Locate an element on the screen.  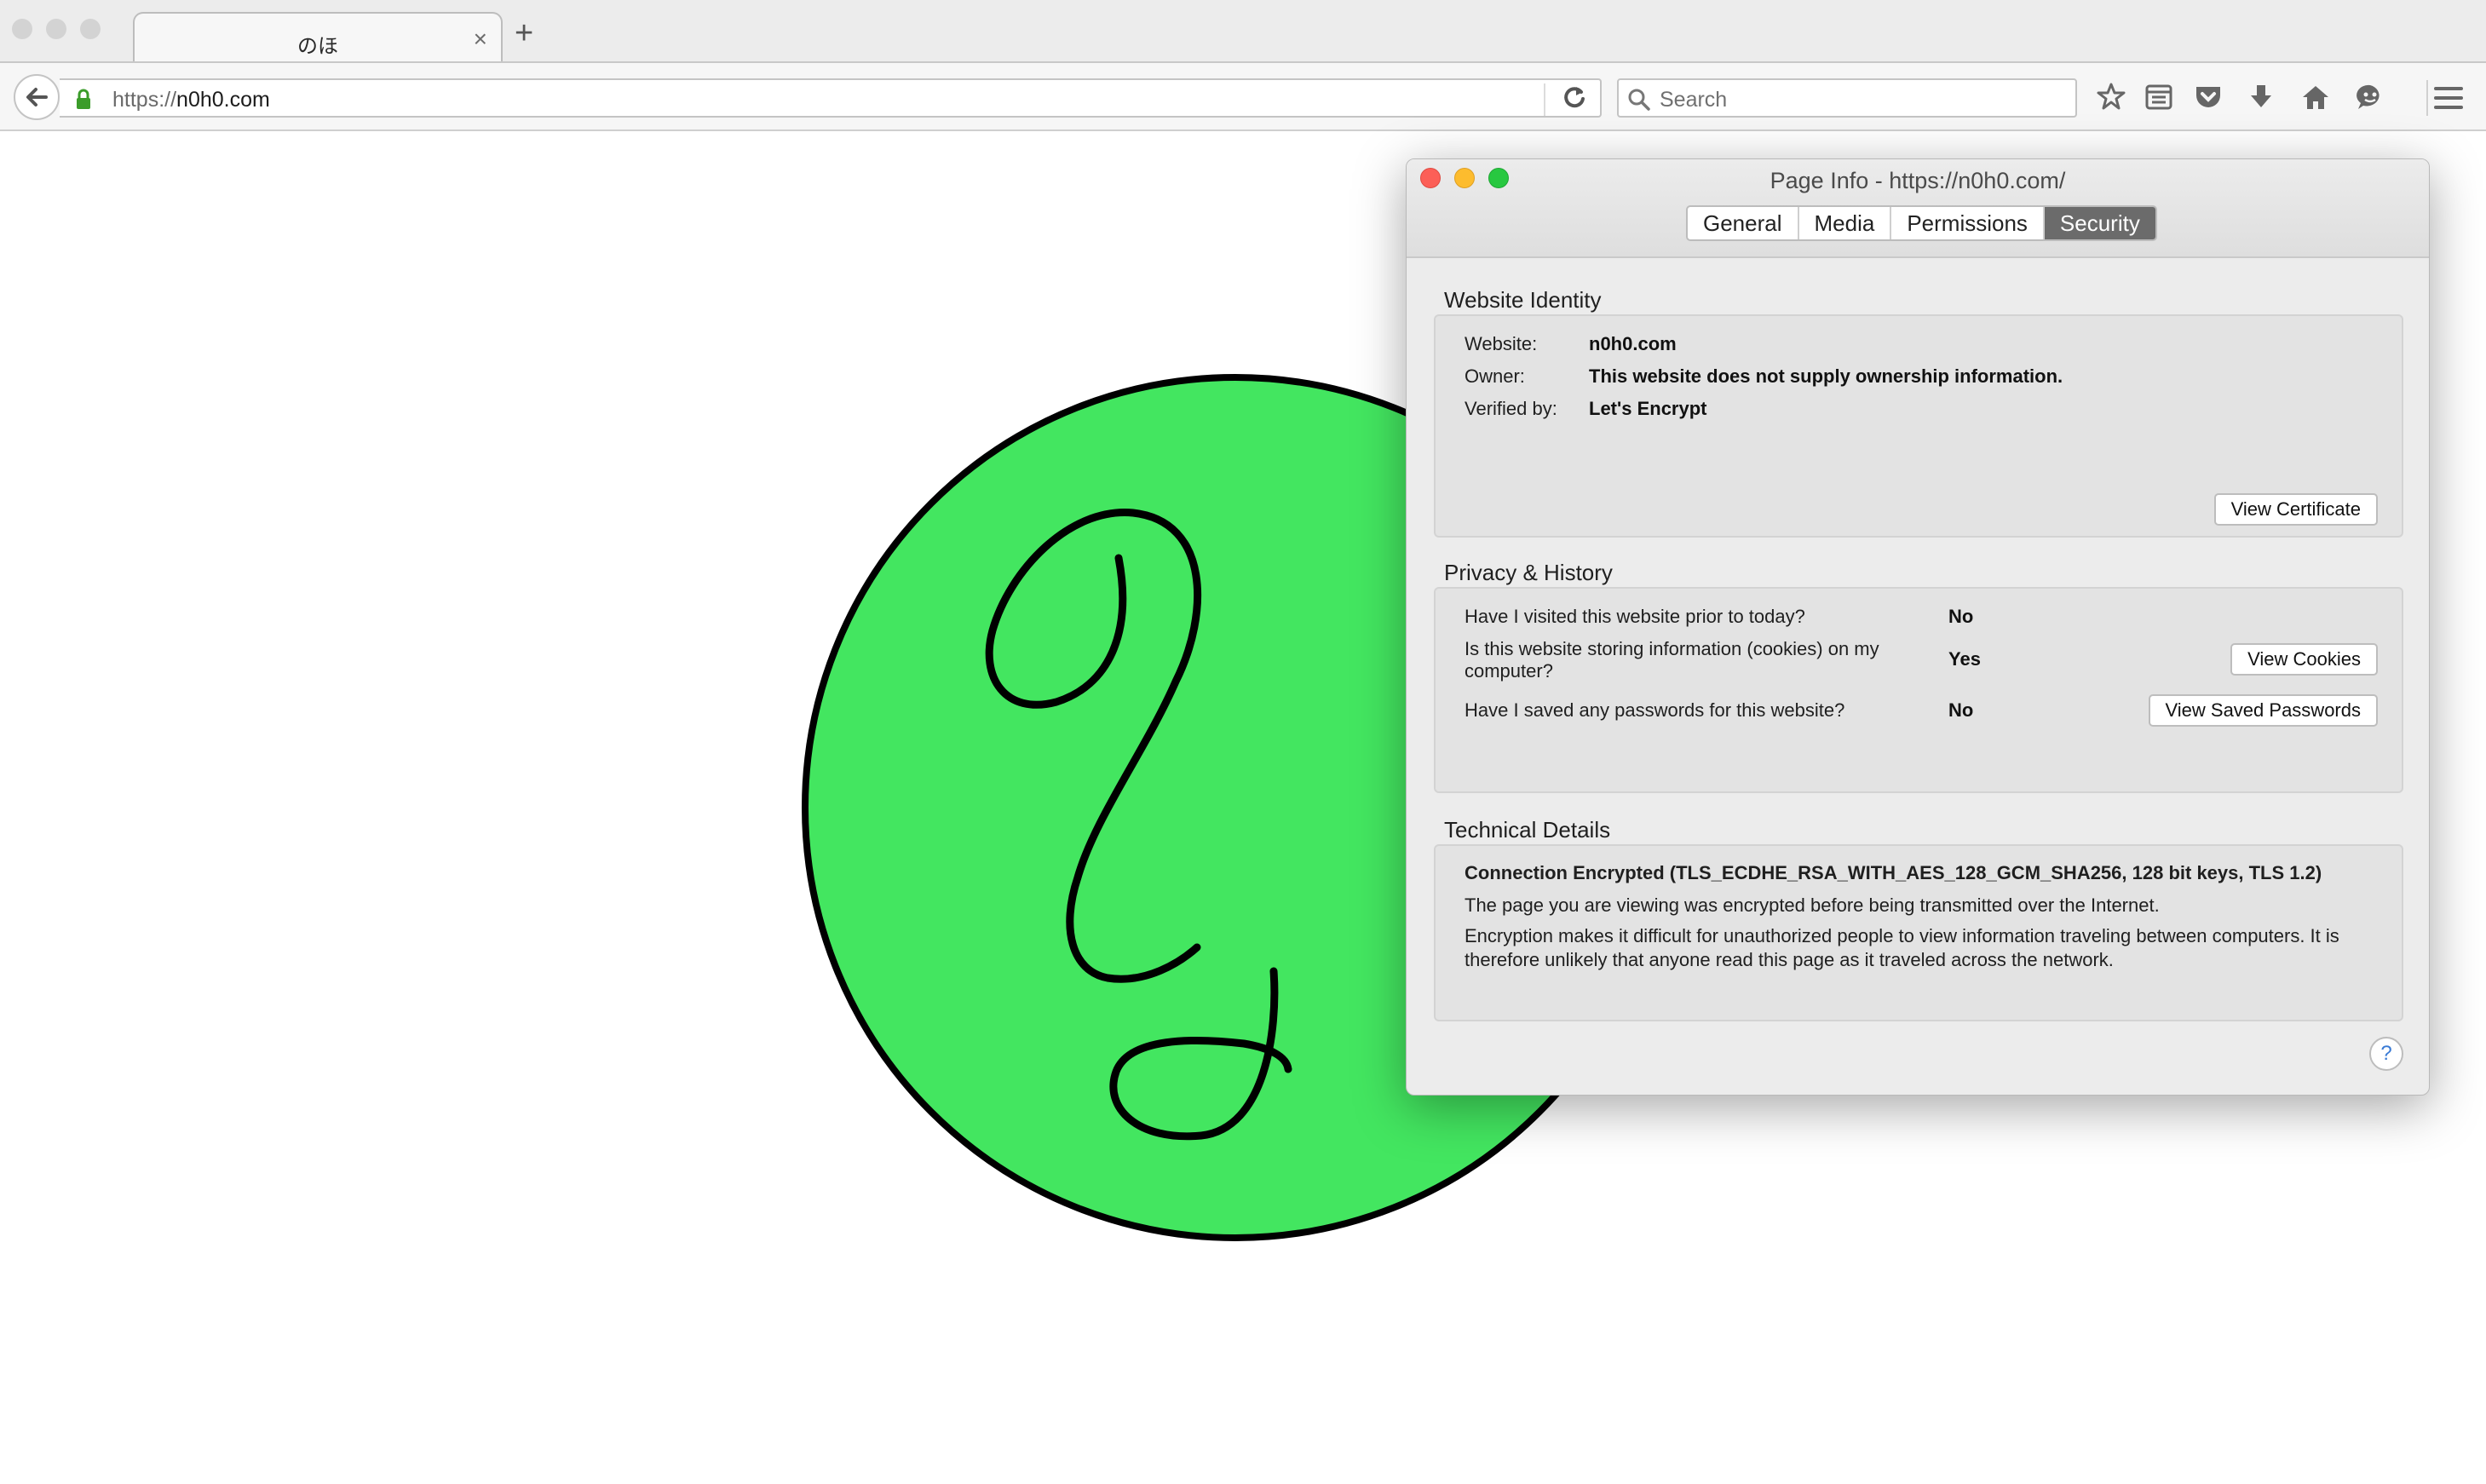
url-bar: https://n0h0.com is located at coordinates (831, 98).